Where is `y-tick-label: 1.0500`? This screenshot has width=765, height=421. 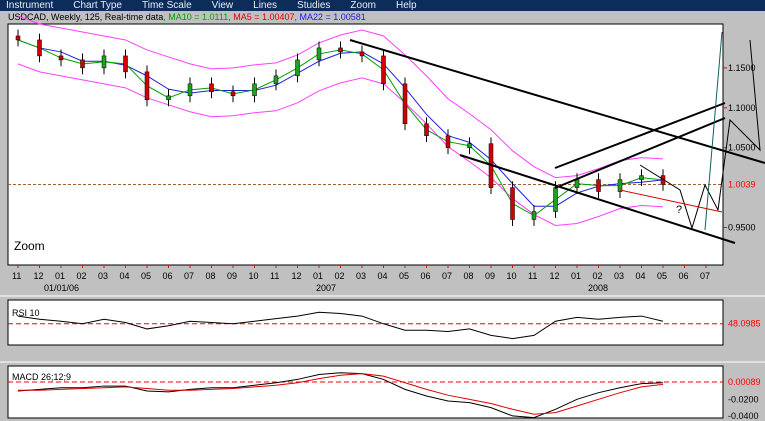
y-tick-label: 1.0500 is located at coordinates (742, 148).